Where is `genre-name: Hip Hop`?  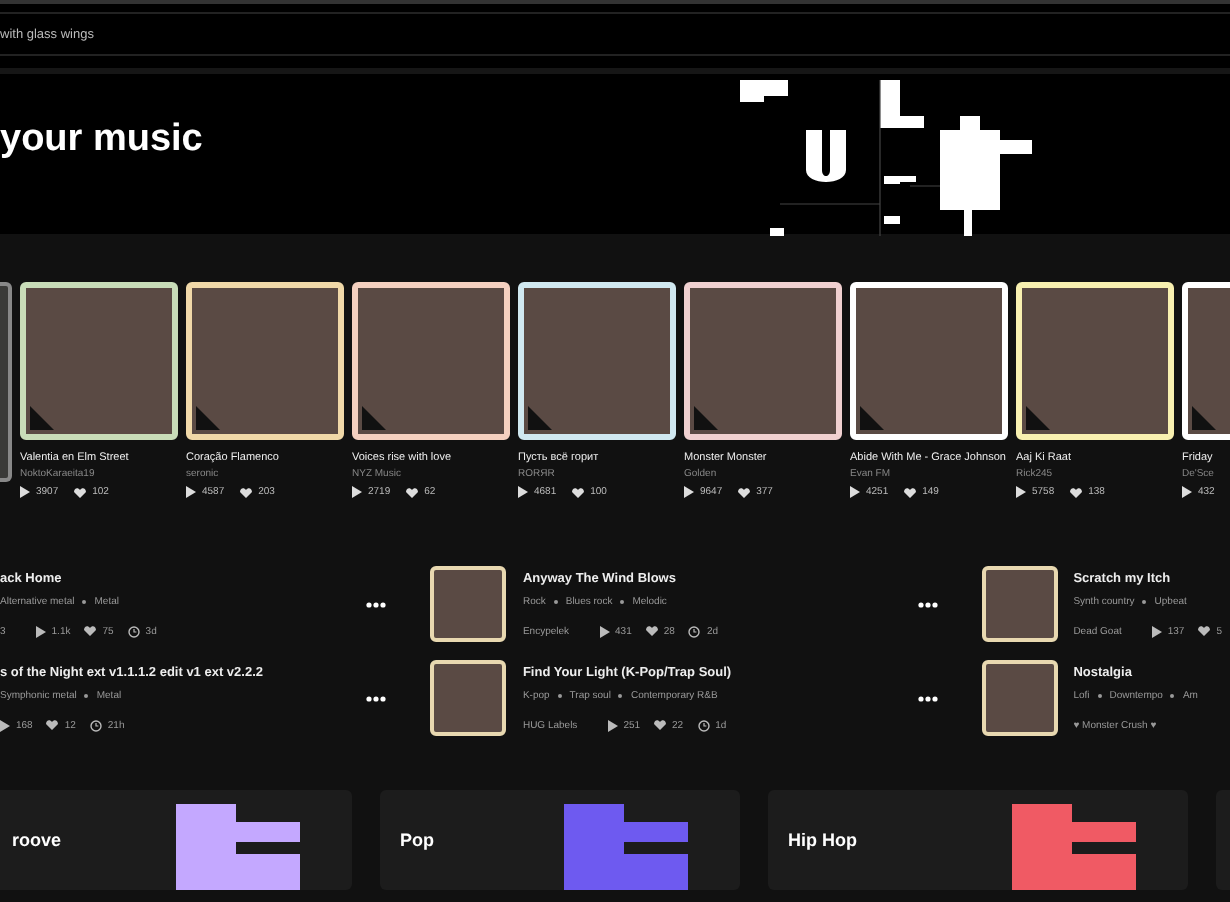
genre-name: Hip Hop is located at coordinates (822, 840).